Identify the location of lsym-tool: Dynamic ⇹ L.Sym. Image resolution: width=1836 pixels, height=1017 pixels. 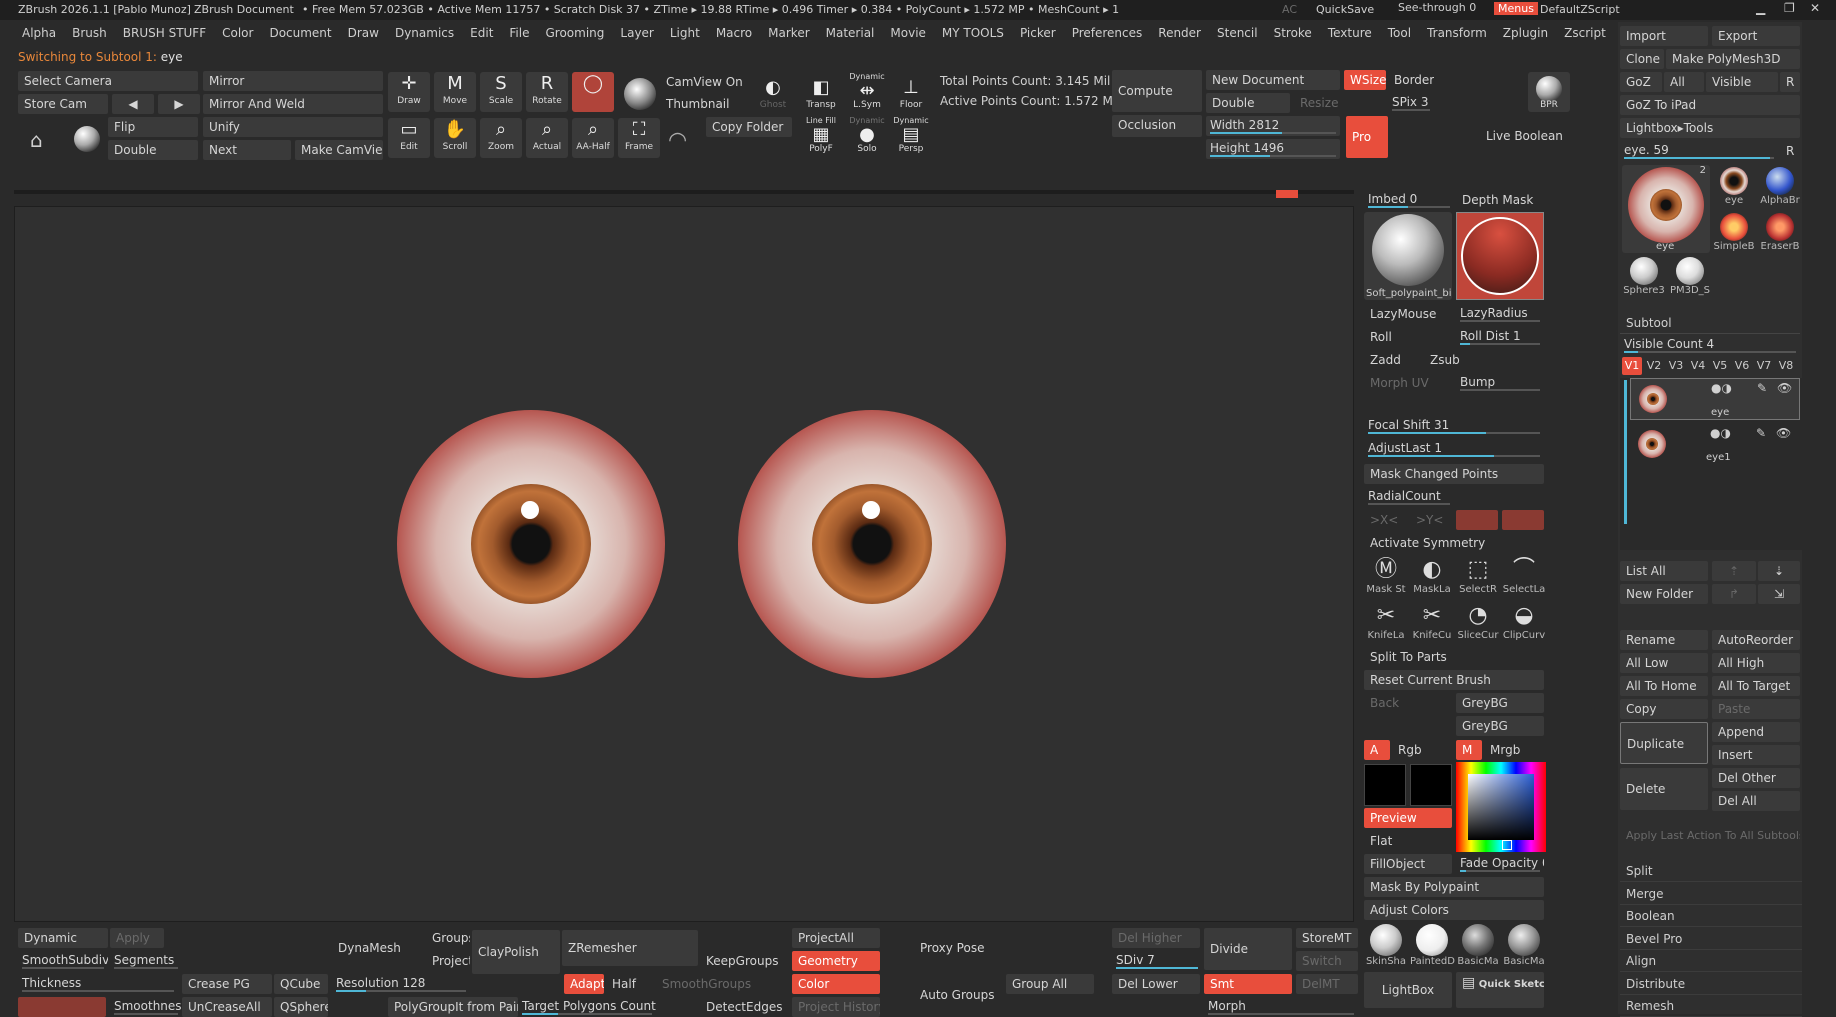
(867, 92).